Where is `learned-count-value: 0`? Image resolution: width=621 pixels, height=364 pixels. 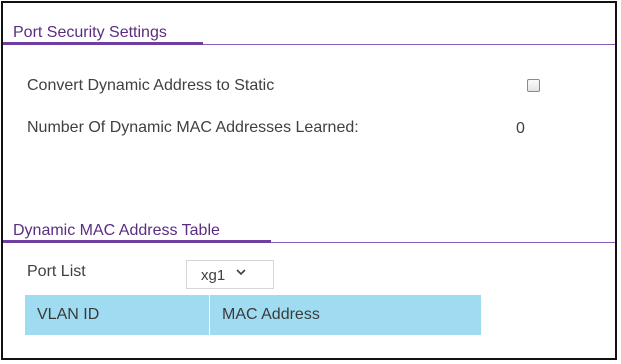 learned-count-value: 0 is located at coordinates (520, 128).